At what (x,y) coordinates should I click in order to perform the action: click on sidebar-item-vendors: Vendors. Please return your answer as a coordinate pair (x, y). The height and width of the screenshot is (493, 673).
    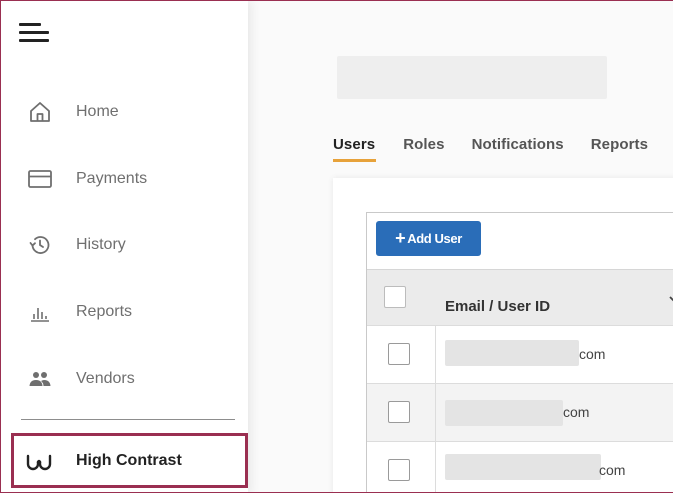
    Looking at the image, I should click on (124, 379).